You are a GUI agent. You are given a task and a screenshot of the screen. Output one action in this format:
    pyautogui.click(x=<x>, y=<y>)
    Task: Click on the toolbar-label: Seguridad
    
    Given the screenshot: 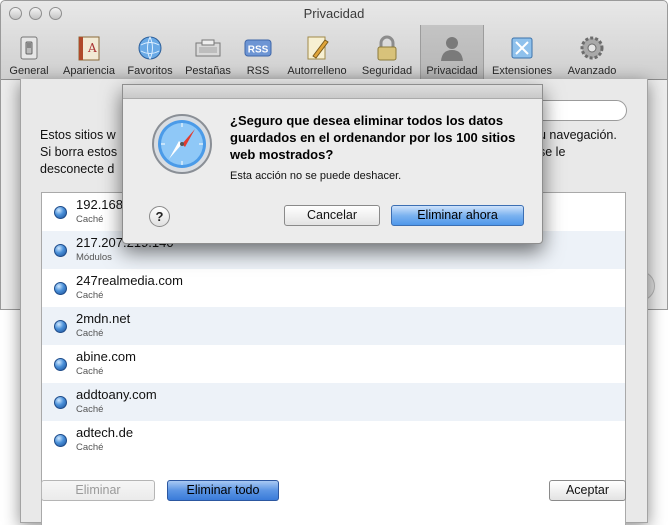 What is the action you would take?
    pyautogui.click(x=387, y=71)
    